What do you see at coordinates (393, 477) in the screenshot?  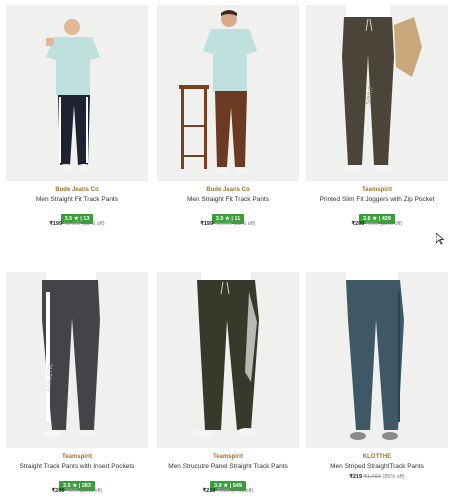 I see `price-discount: (85% off)` at bounding box center [393, 477].